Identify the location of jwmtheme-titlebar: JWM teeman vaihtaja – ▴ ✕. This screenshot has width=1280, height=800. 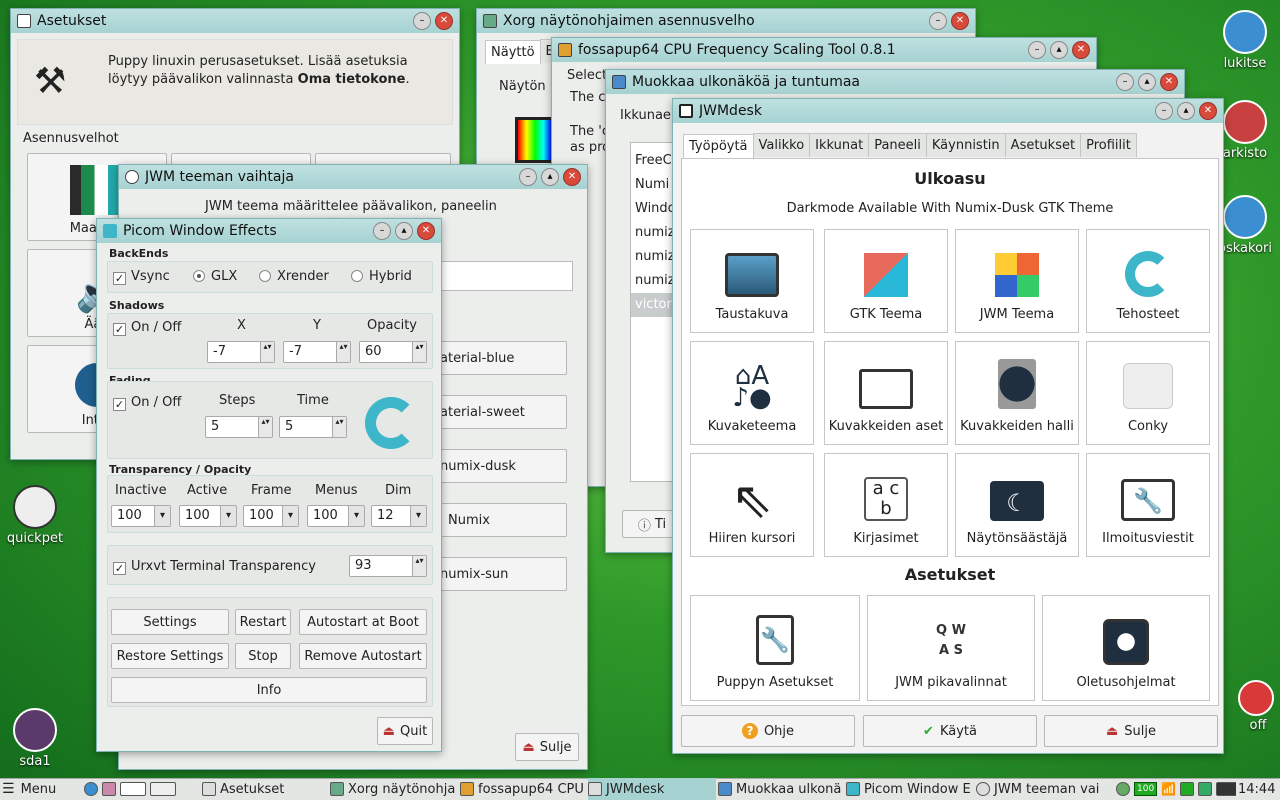
(353, 177).